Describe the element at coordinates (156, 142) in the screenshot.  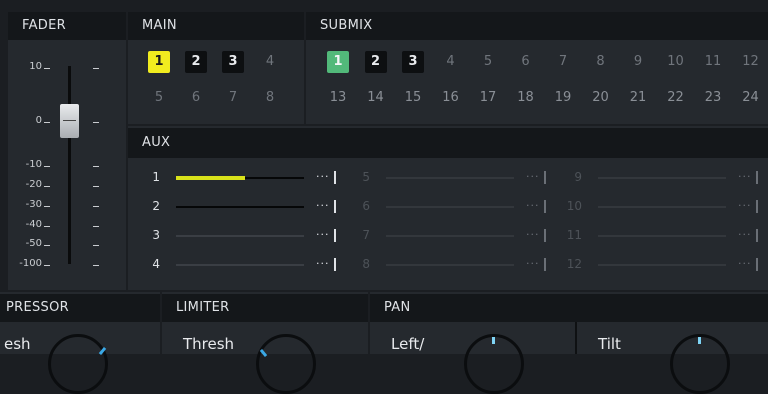
I see `aux-title: AUX` at that location.